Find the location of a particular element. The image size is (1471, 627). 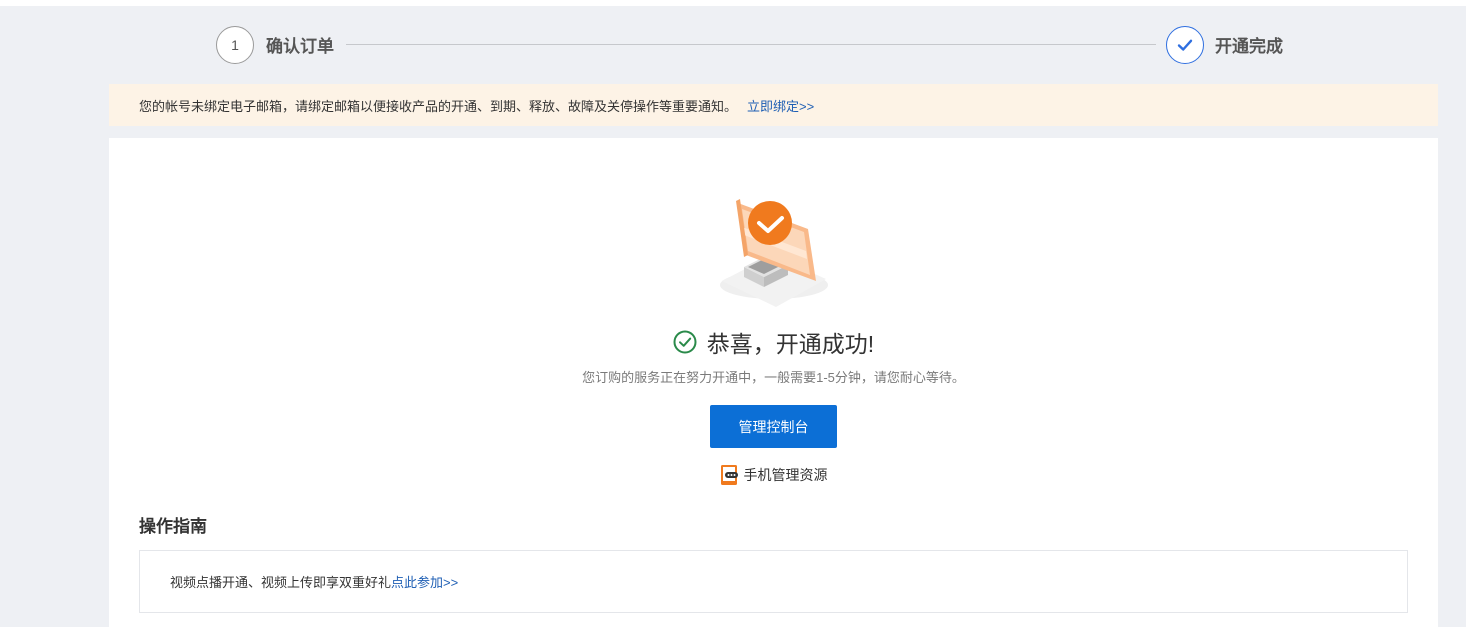

step-2-label: 开通完成 is located at coordinates (1249, 46).